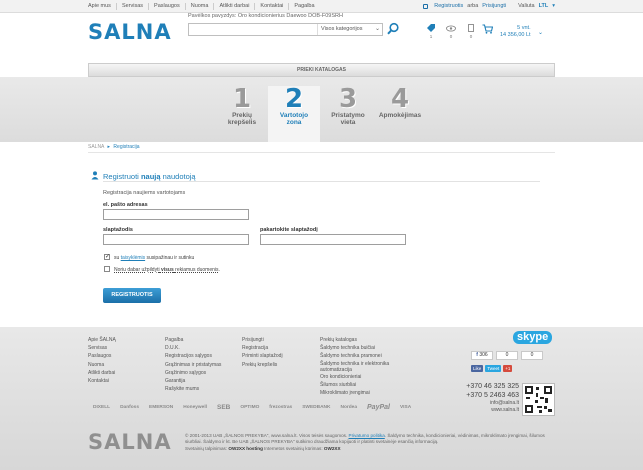 This screenshot has height=470, width=643. I want to click on footer-link: D.U.K., so click(193, 348).